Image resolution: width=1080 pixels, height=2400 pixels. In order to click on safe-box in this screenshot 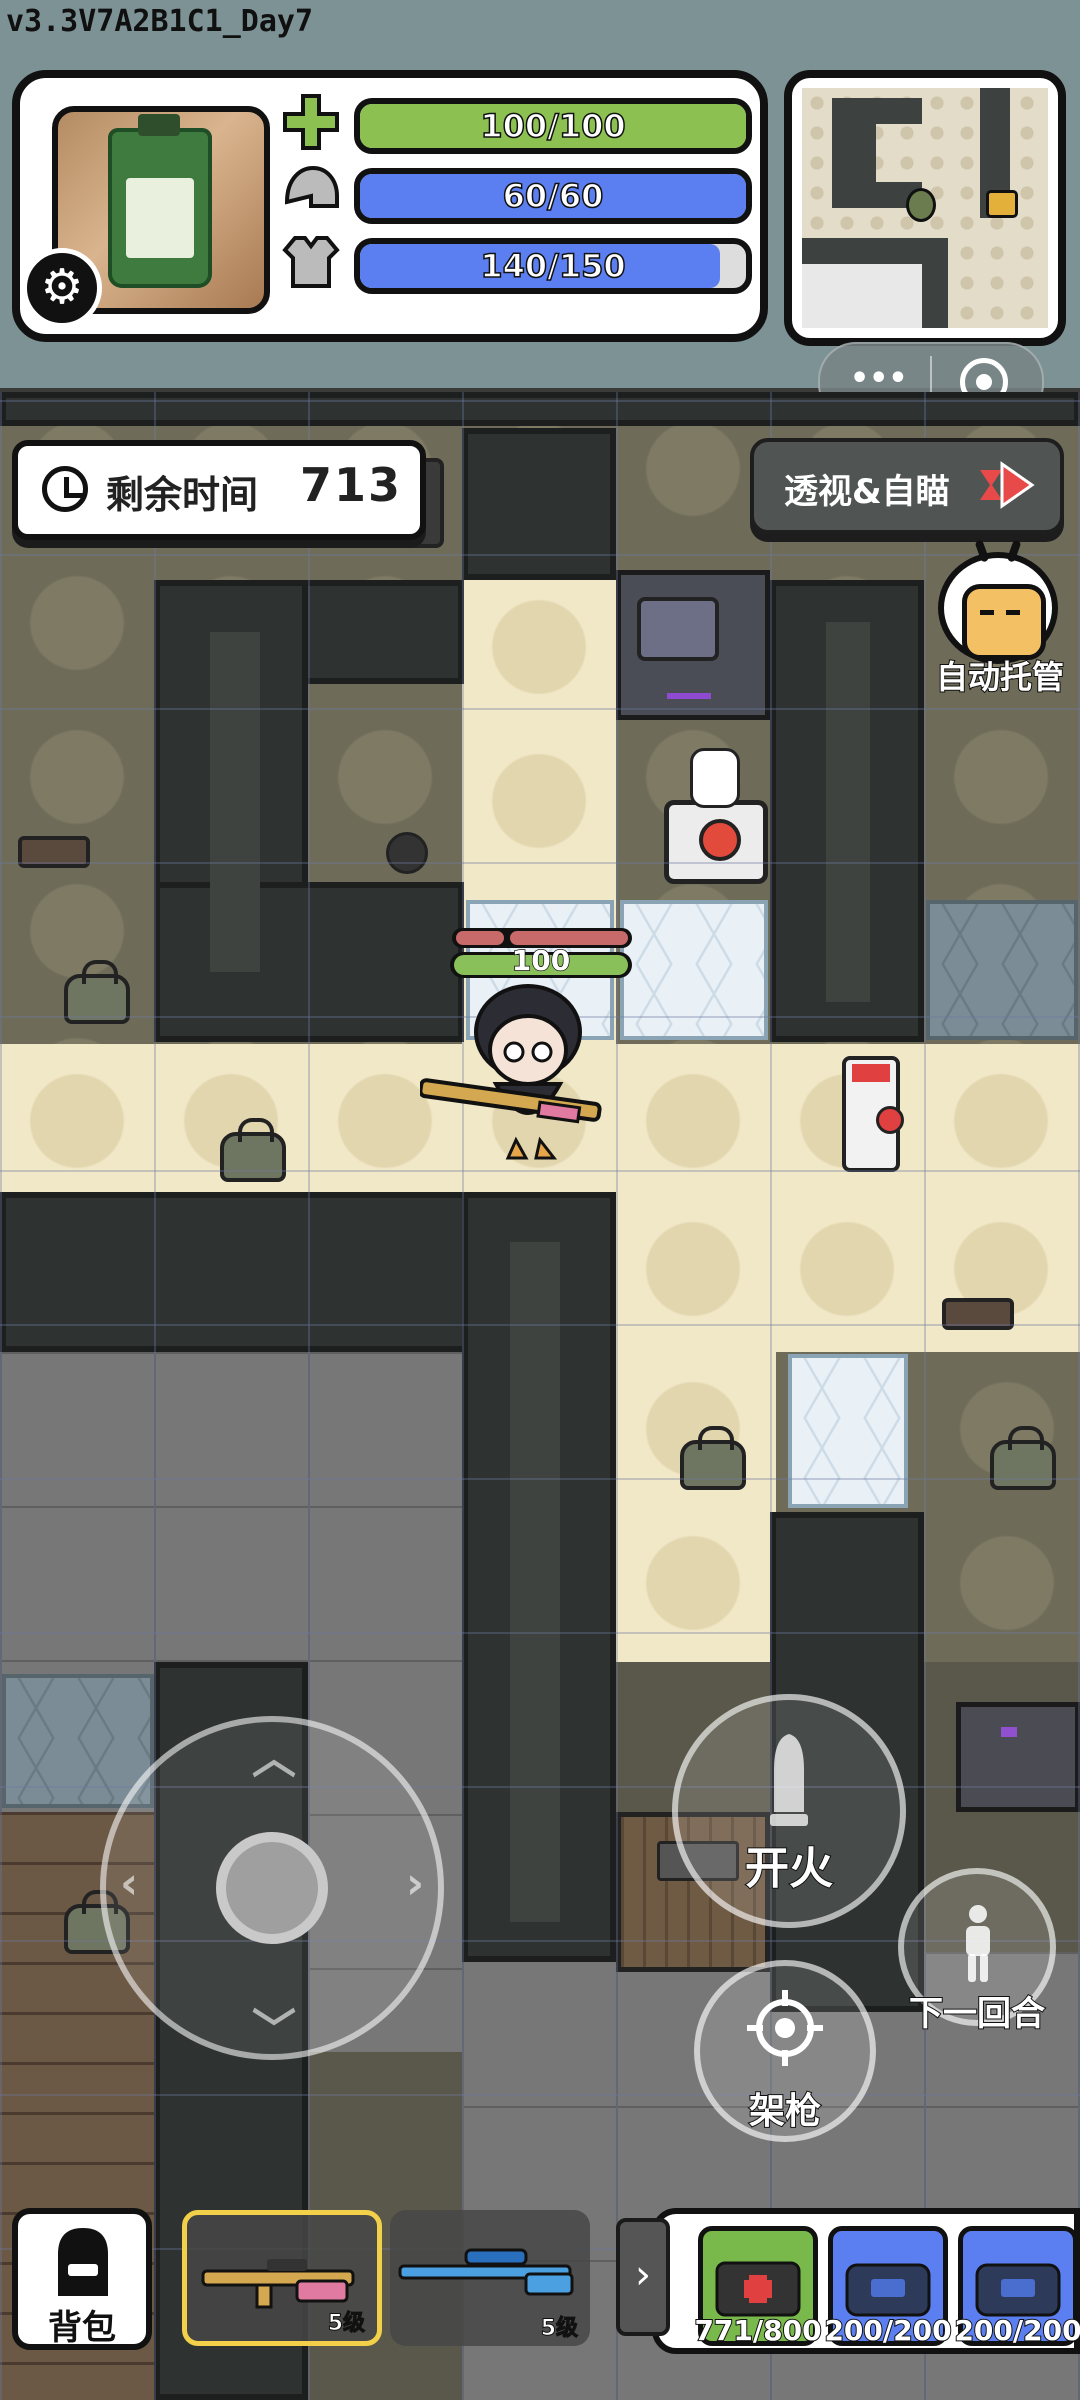, I will do `click(693, 645)`.